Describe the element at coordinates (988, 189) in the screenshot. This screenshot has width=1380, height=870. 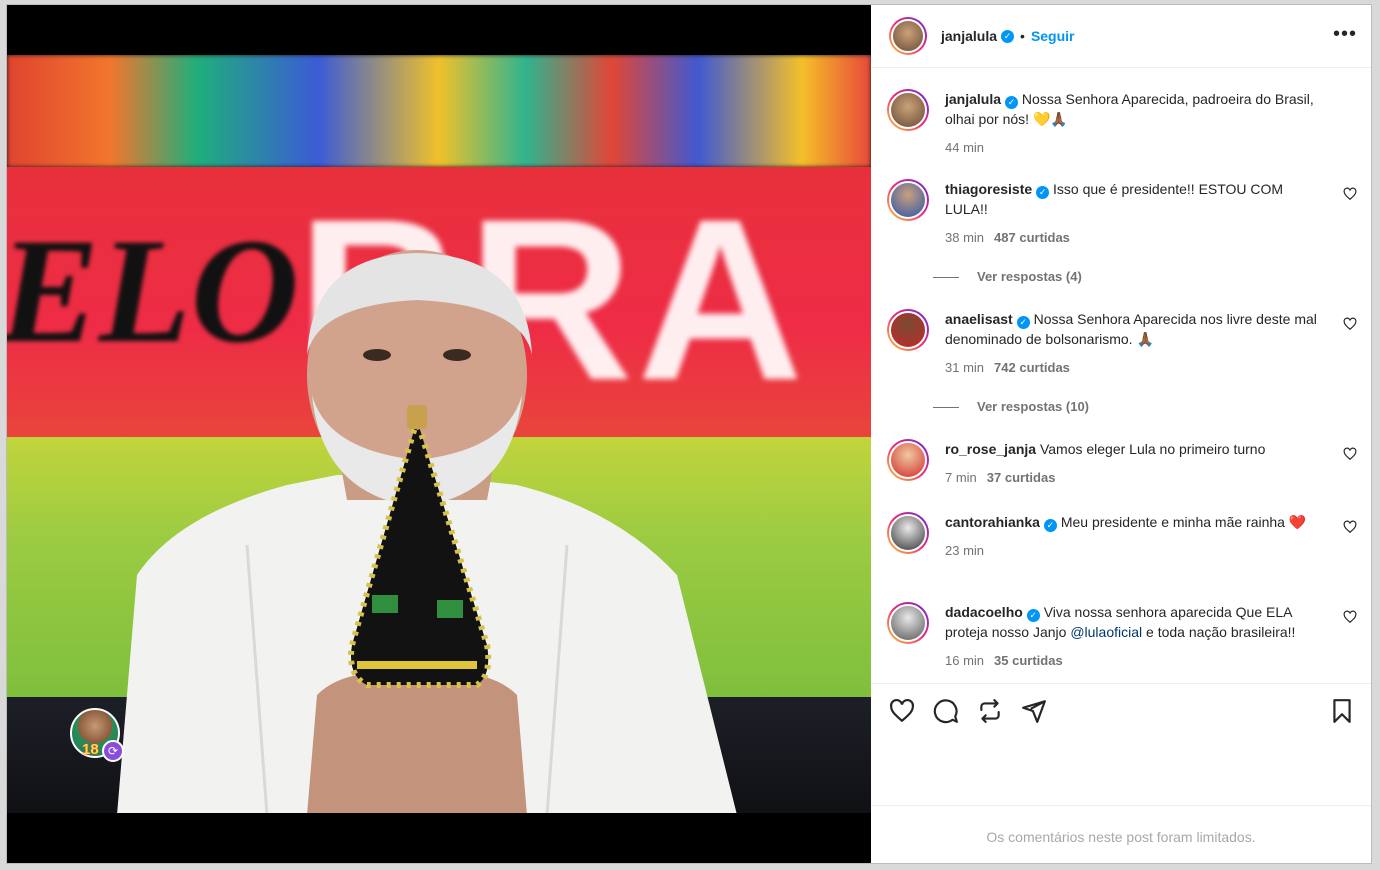
I see `comment-username: thiagoresiste` at that location.